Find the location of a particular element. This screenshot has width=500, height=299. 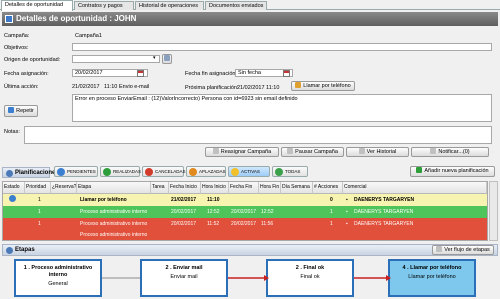

etapa-step-2: 2 . Enviar mail Enviar mail is located at coordinates (184, 278).